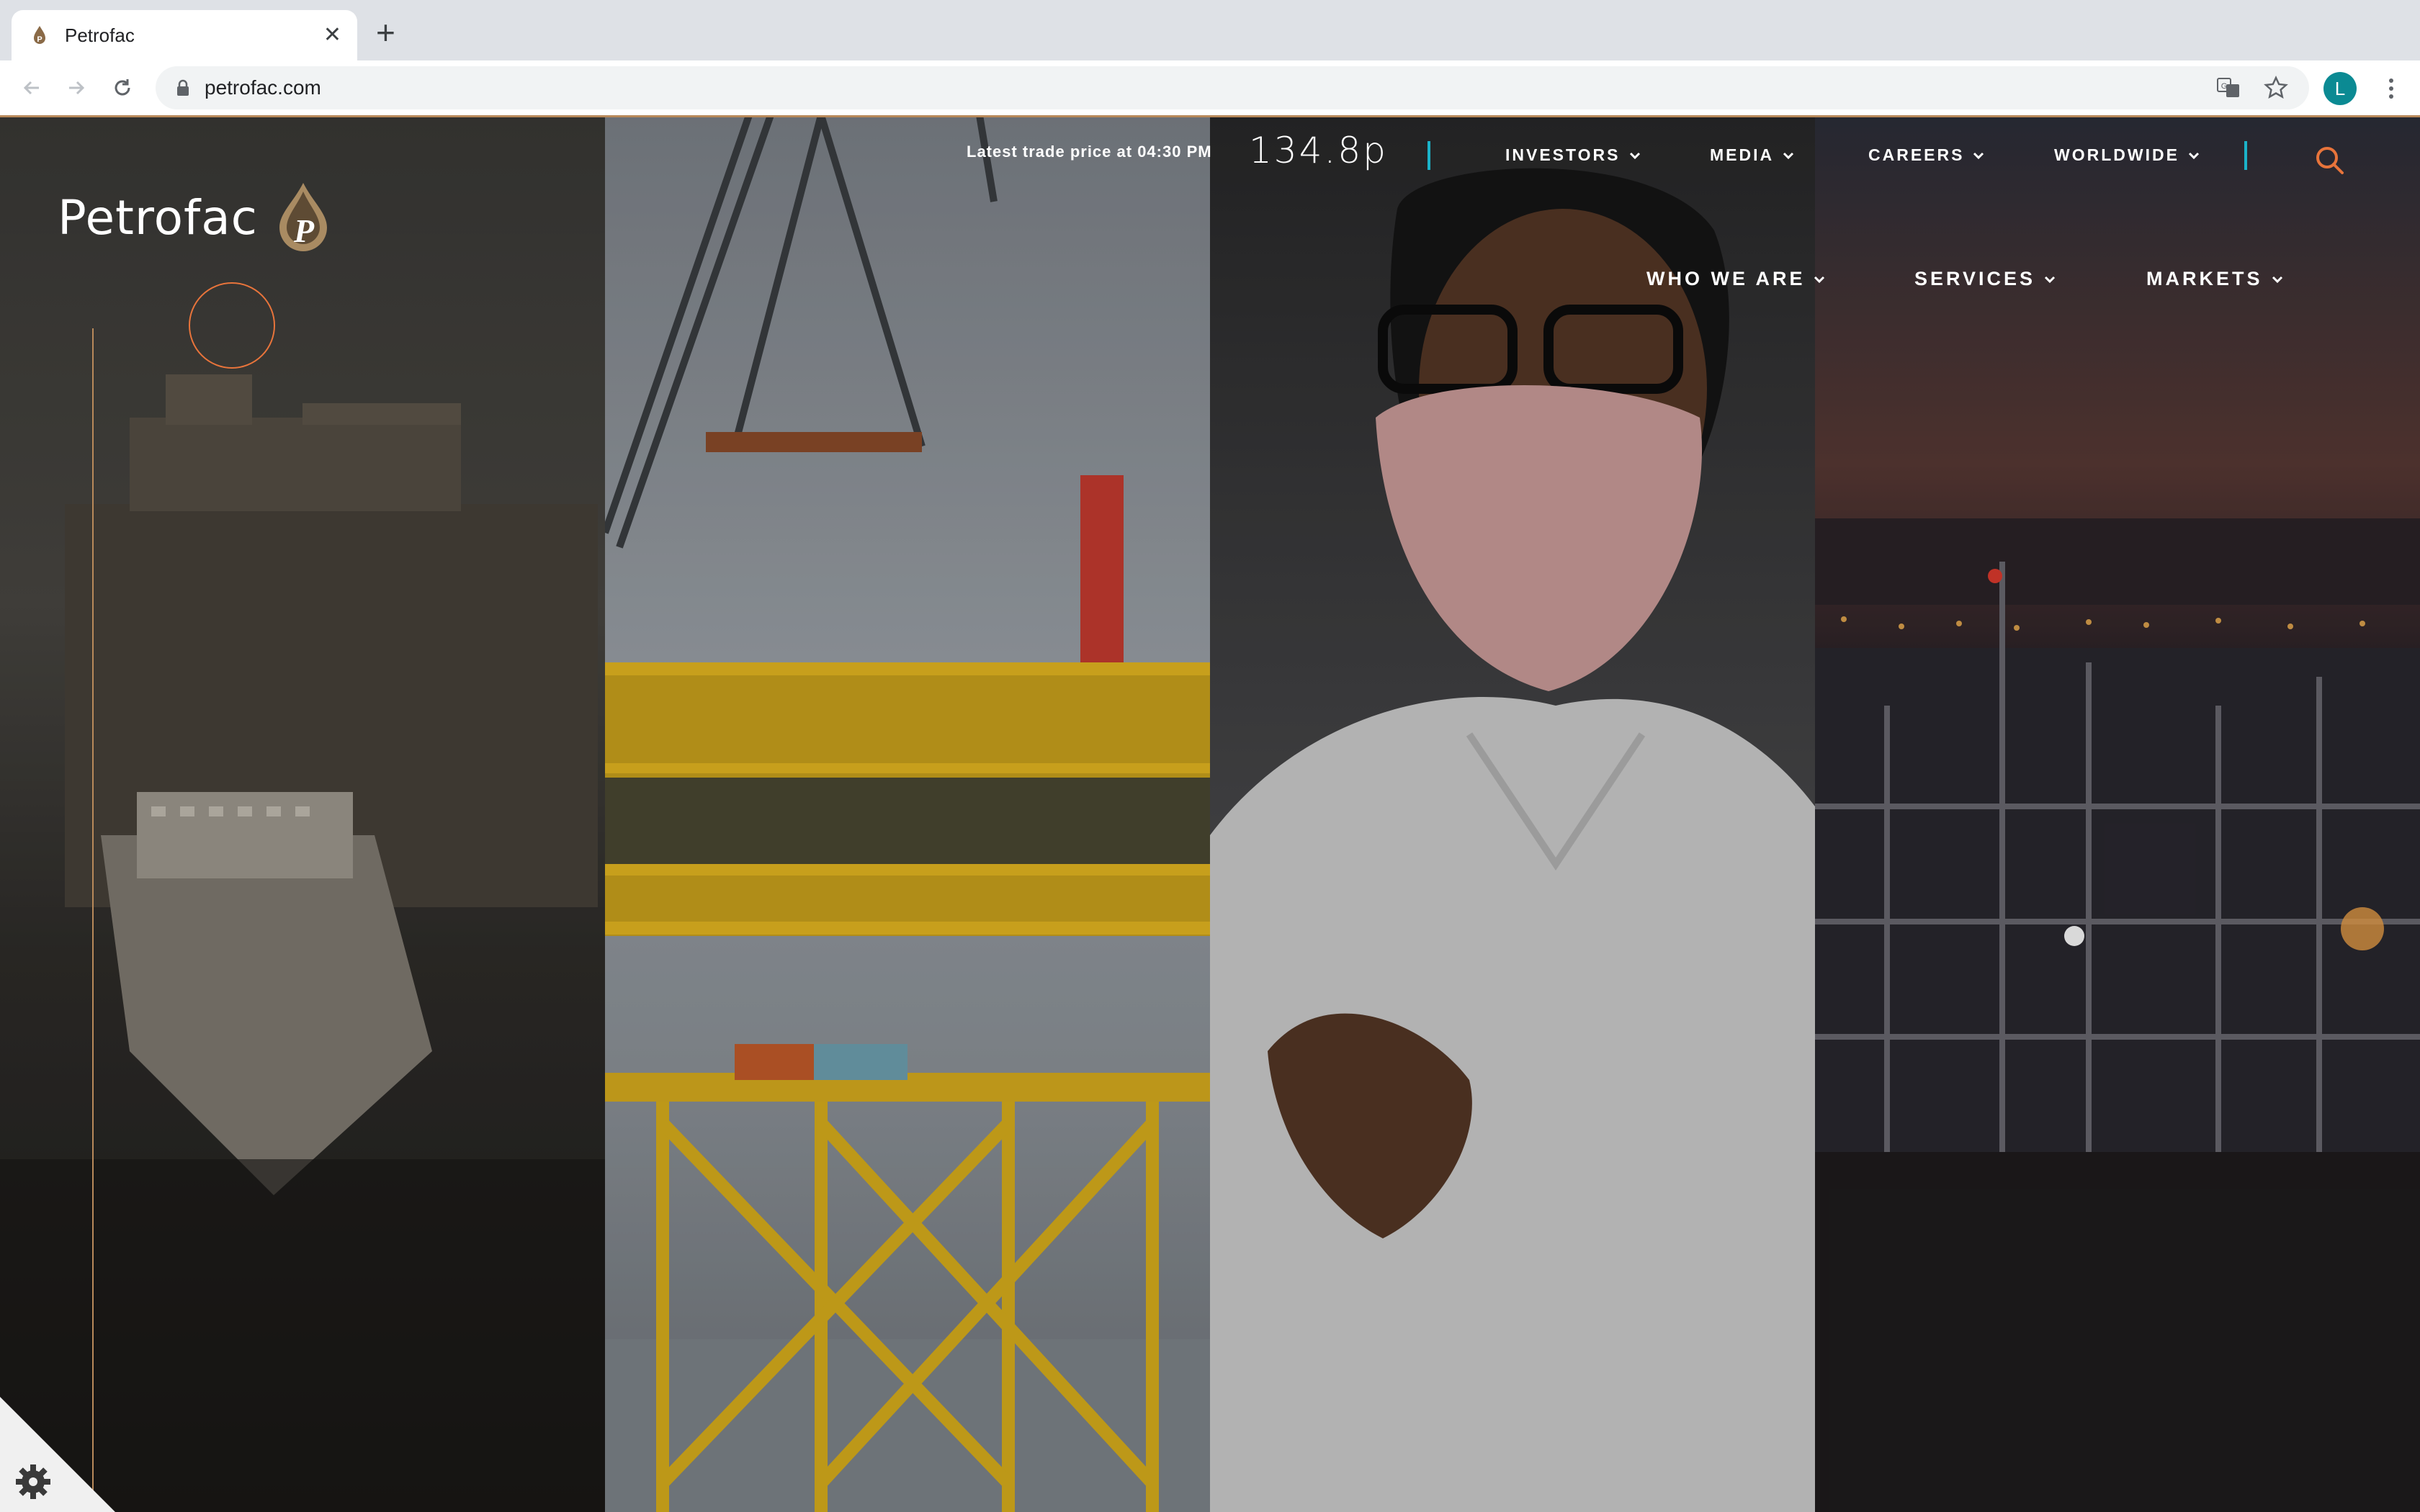 The width and height of the screenshot is (2420, 1512). Describe the element at coordinates (183, 87) in the screenshot. I see `lock-icon` at that location.